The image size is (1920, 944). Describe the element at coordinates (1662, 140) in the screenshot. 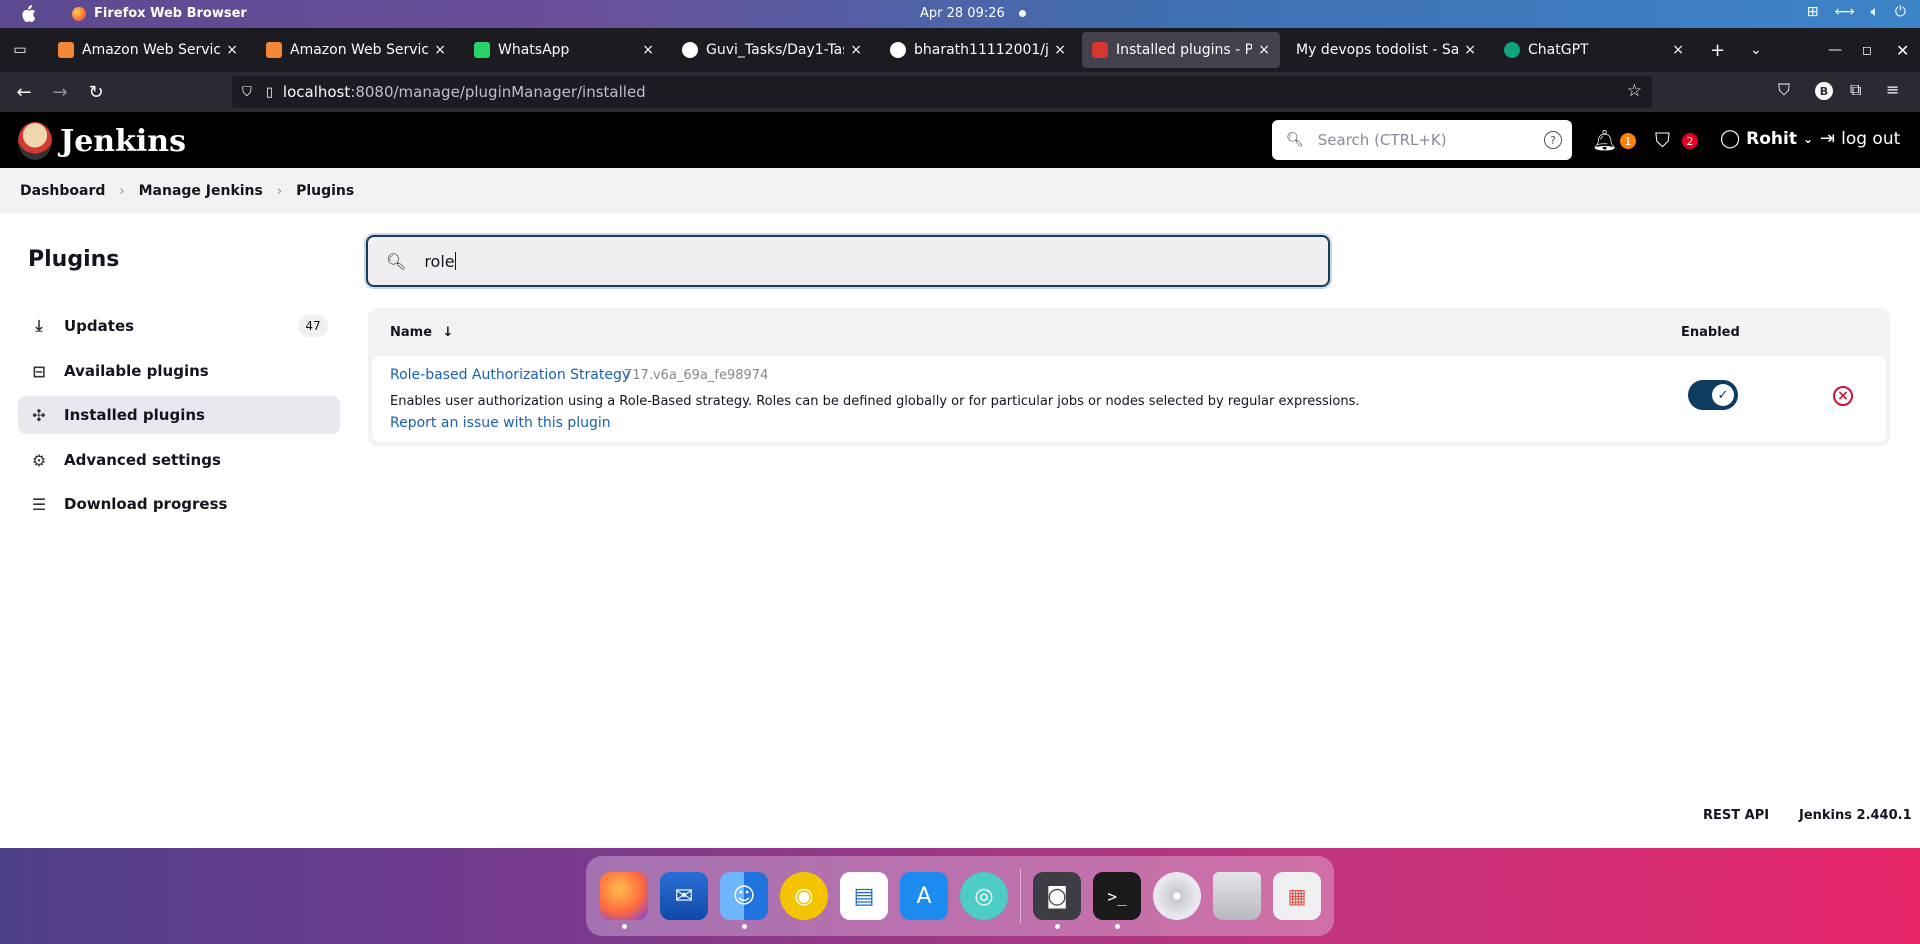

I see `shield-icon: ⛉` at that location.